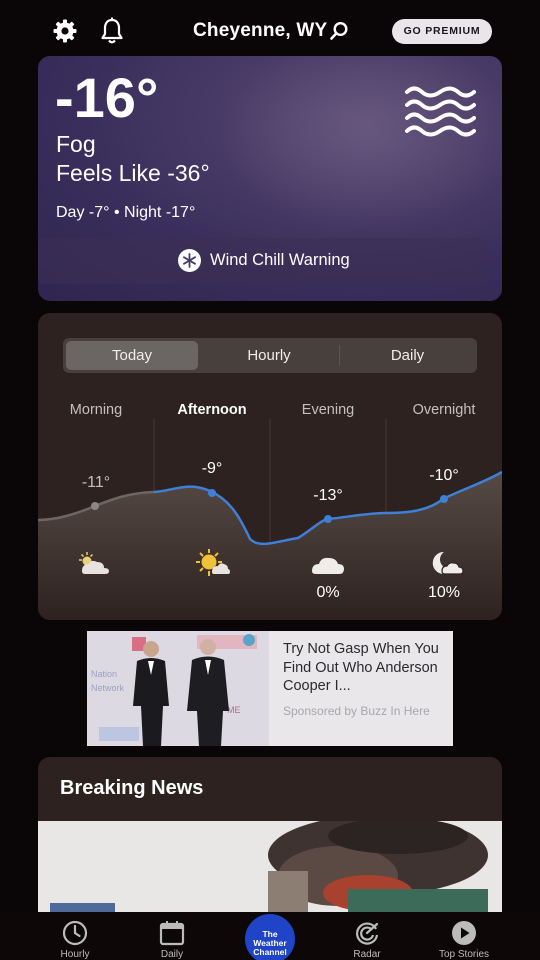 This screenshot has width=540, height=960. I want to click on forecast-tabs: Today Hourly Daily, so click(270, 355).